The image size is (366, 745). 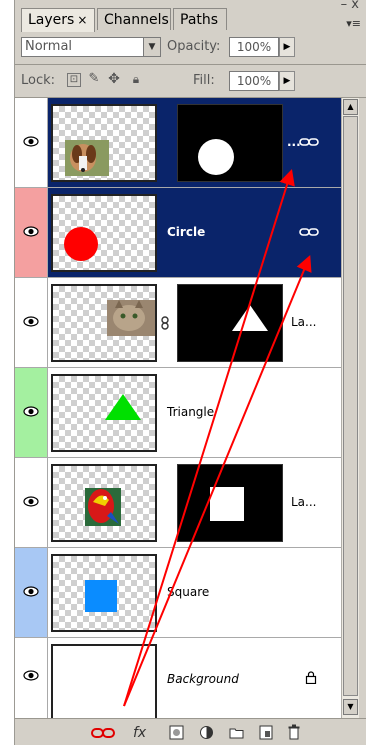 What do you see at coordinates (94, 79) in the screenshot?
I see `lock-pixels-icon: ✎` at bounding box center [94, 79].